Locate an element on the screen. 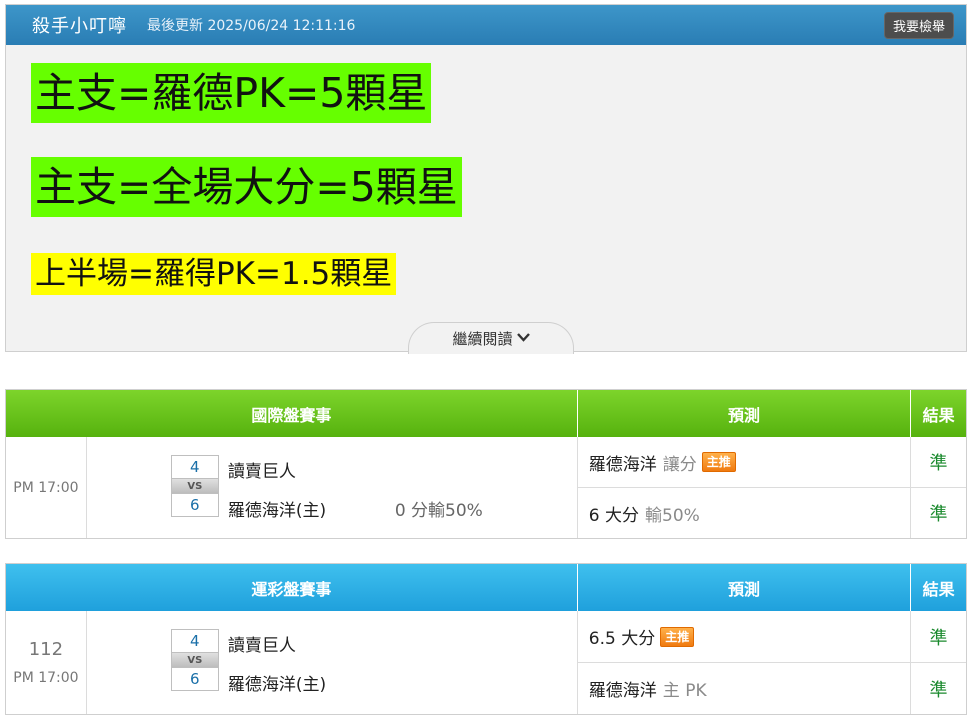  read-more-button: 繼續閱讀 is located at coordinates (491, 338).